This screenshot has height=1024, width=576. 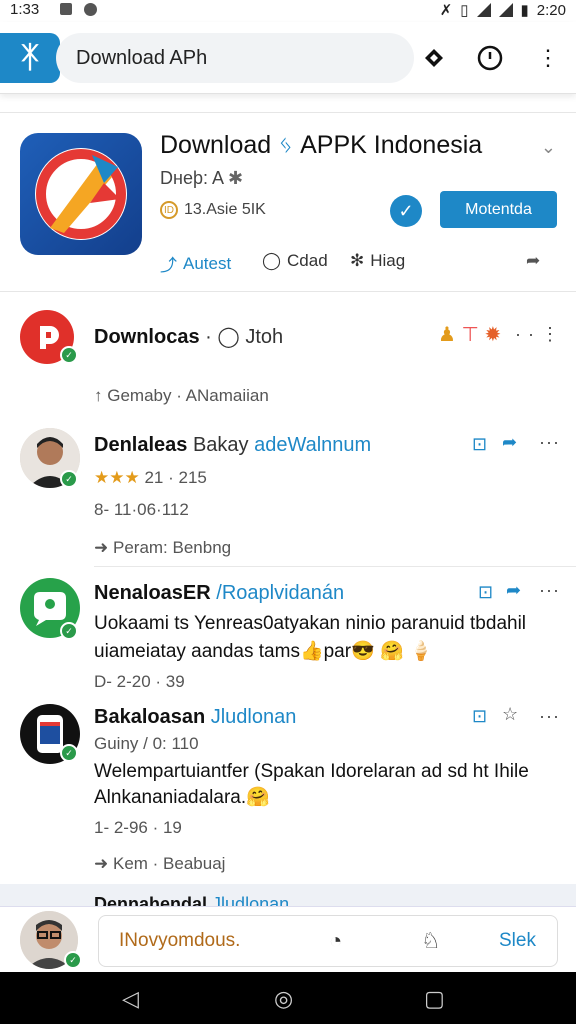 I want to click on battery-icon: ▮, so click(x=524, y=10).